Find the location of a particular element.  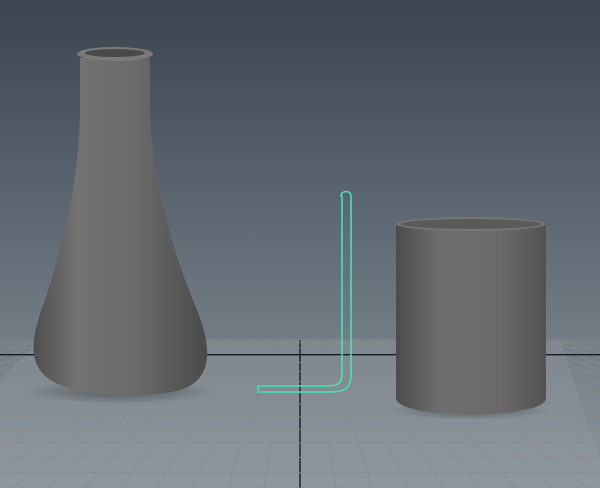

beaker-opening is located at coordinates (471, 224).